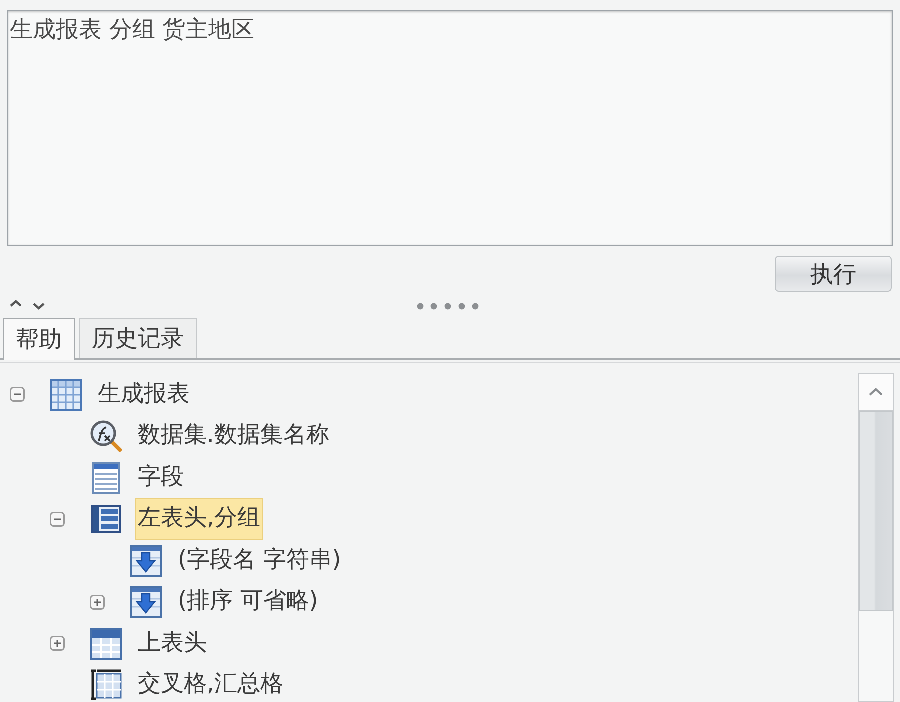 Image resolution: width=900 pixels, height=702 pixels. What do you see at coordinates (39, 339) in the screenshot?
I see `tab: 帮助` at bounding box center [39, 339].